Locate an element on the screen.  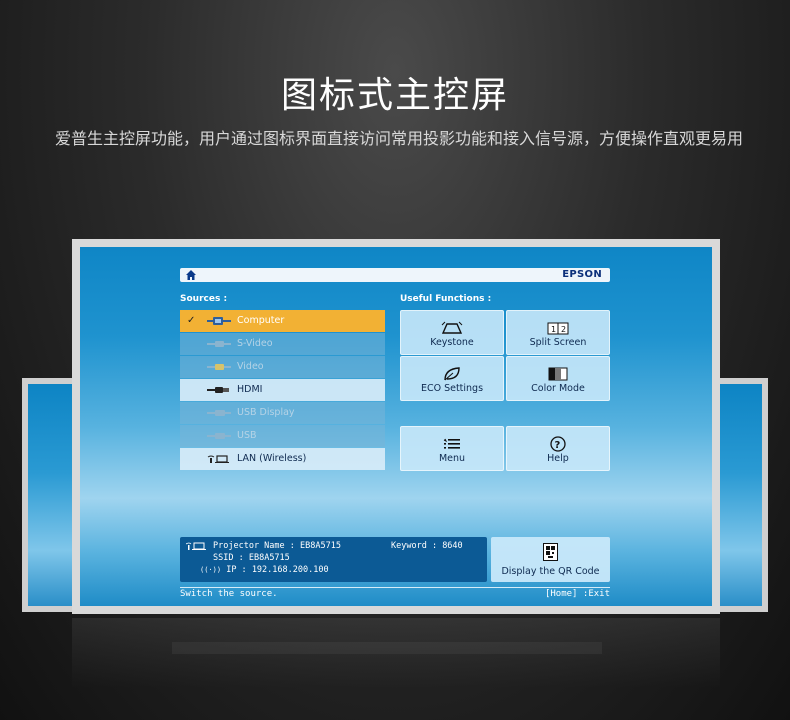
source-label: USB is located at coordinates (247, 435).